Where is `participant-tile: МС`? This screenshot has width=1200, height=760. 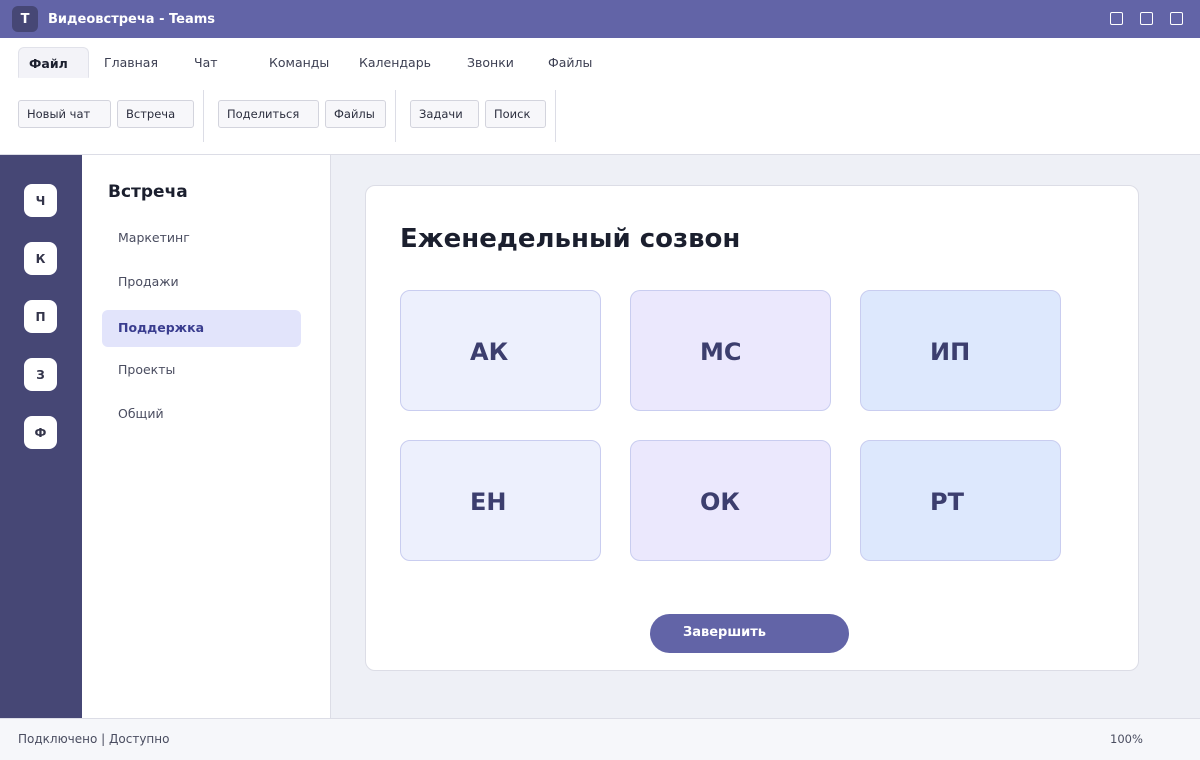
participant-tile: МС is located at coordinates (730, 350).